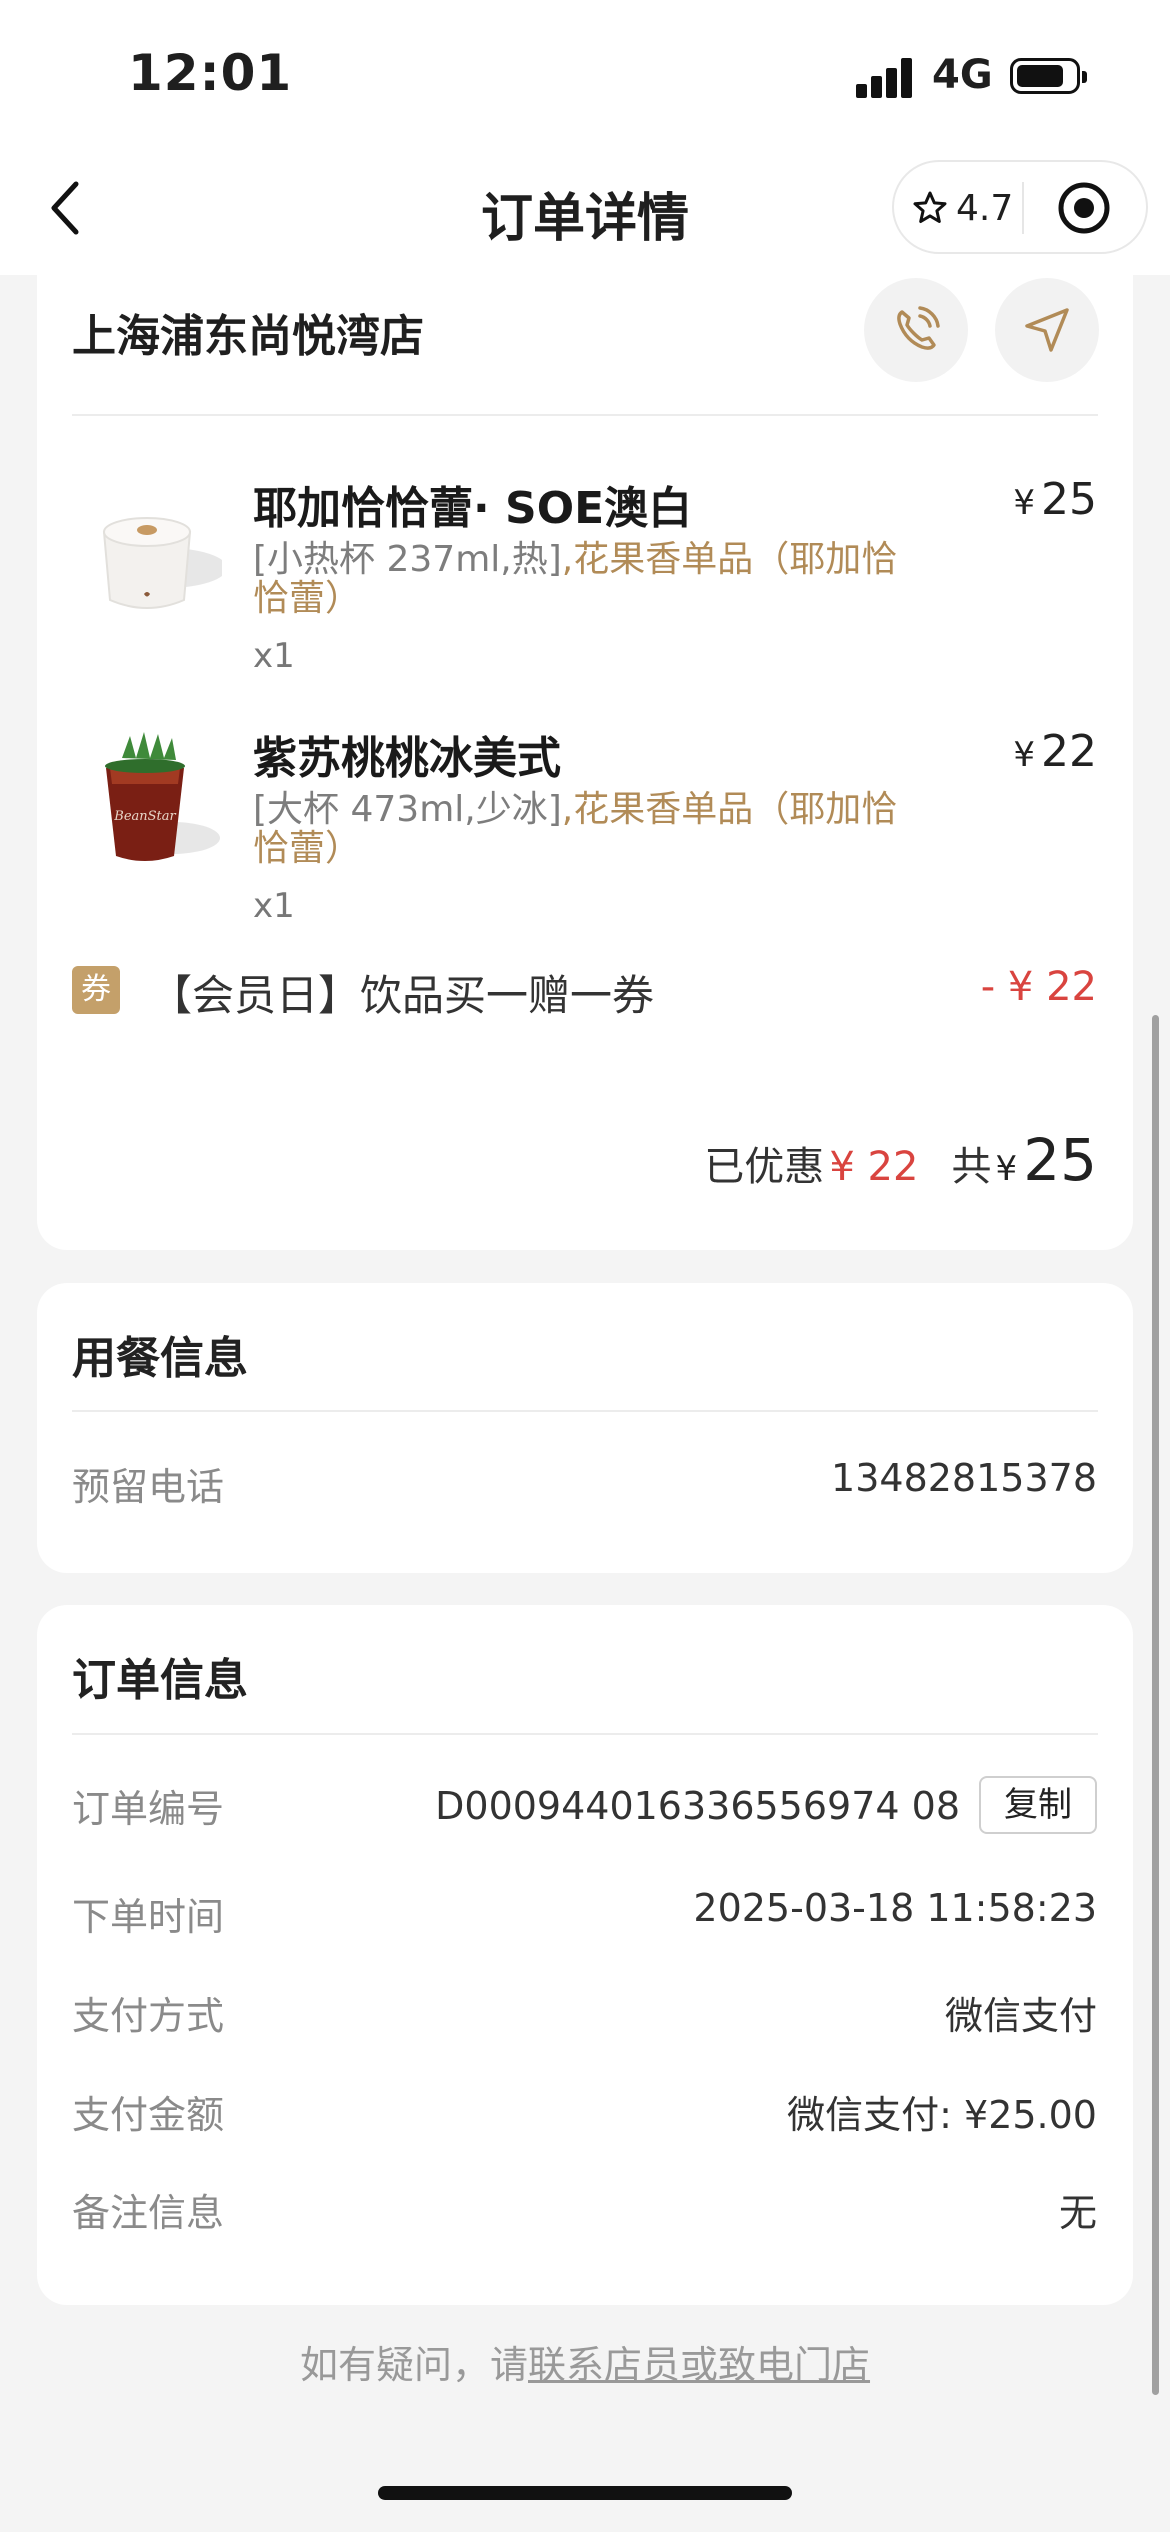 Image resolution: width=1170 pixels, height=2532 pixels. I want to click on phone-icon, so click(918, 328).